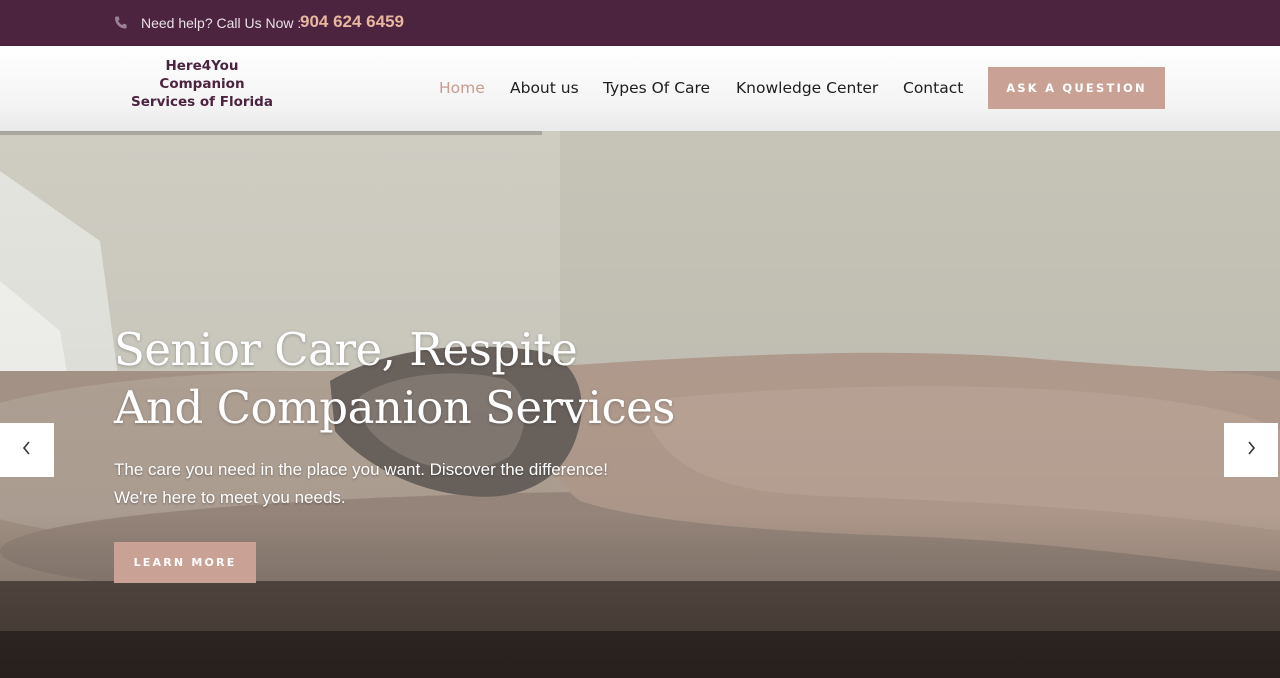  I want to click on slider-prev-button, so click(27, 450).